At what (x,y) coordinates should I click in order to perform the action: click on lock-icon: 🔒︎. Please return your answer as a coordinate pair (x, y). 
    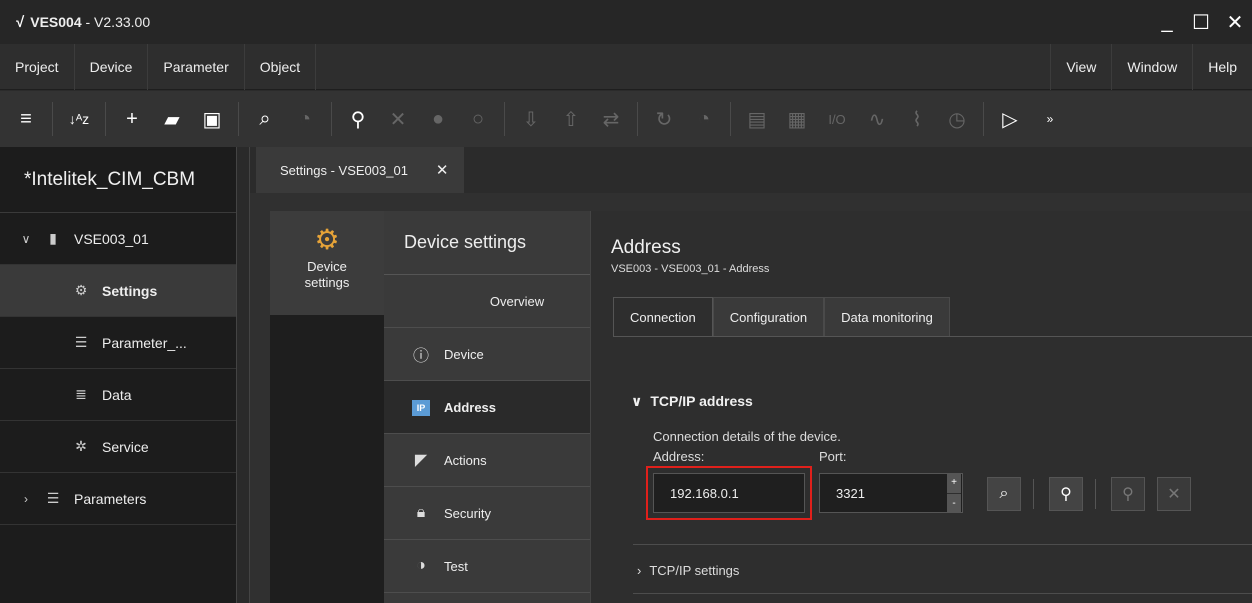
    Looking at the image, I should click on (421, 512).